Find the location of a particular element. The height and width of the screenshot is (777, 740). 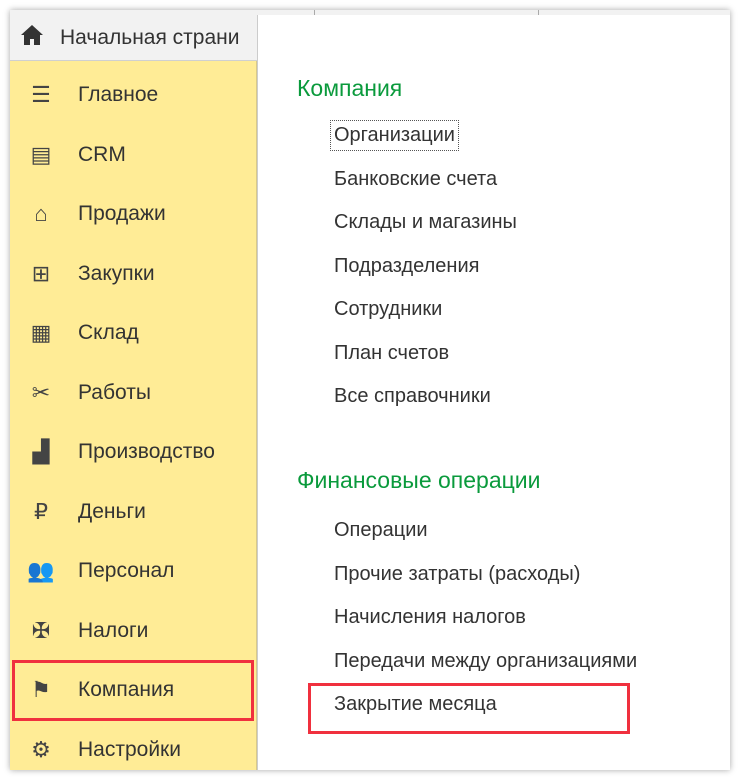

emblem-icon: ✠ is located at coordinates (41, 630).